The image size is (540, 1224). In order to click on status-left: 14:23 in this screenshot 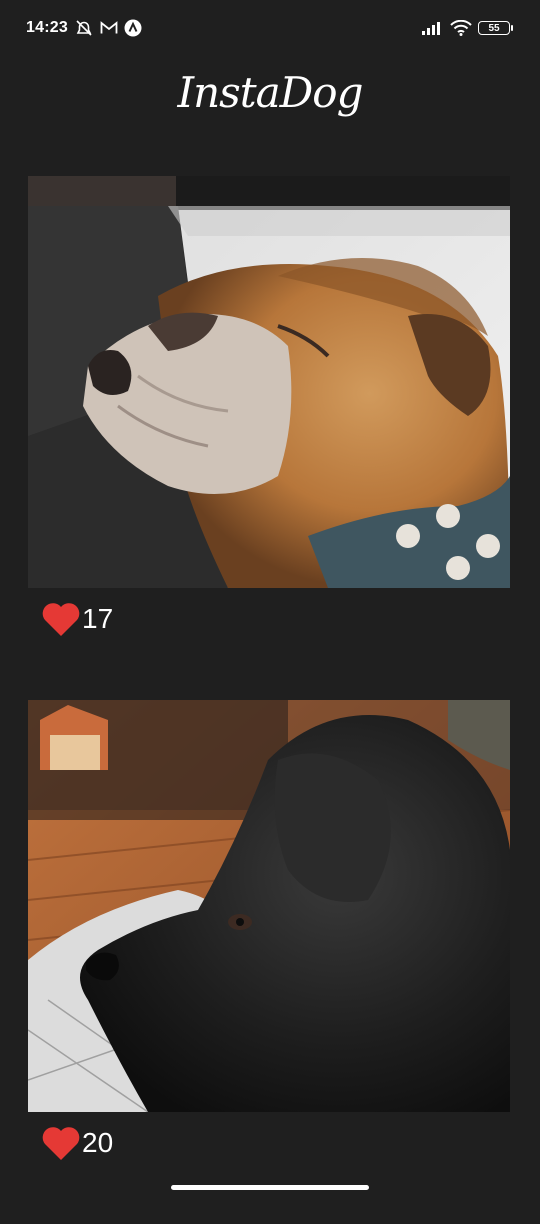, I will do `click(84, 28)`.